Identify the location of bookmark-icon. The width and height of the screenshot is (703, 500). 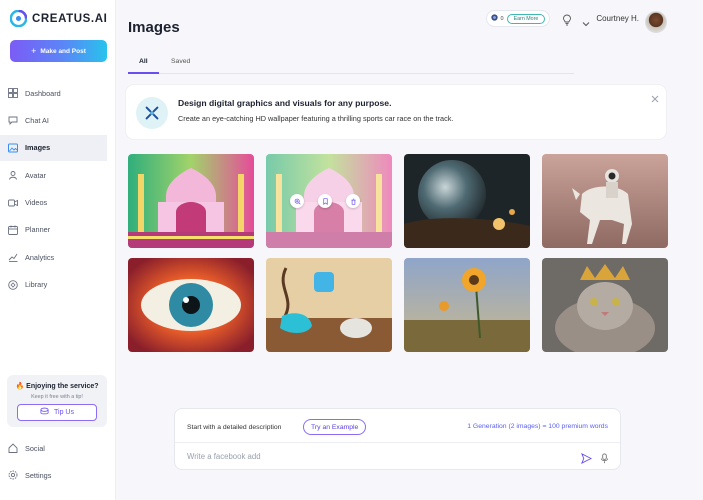
(325, 201).